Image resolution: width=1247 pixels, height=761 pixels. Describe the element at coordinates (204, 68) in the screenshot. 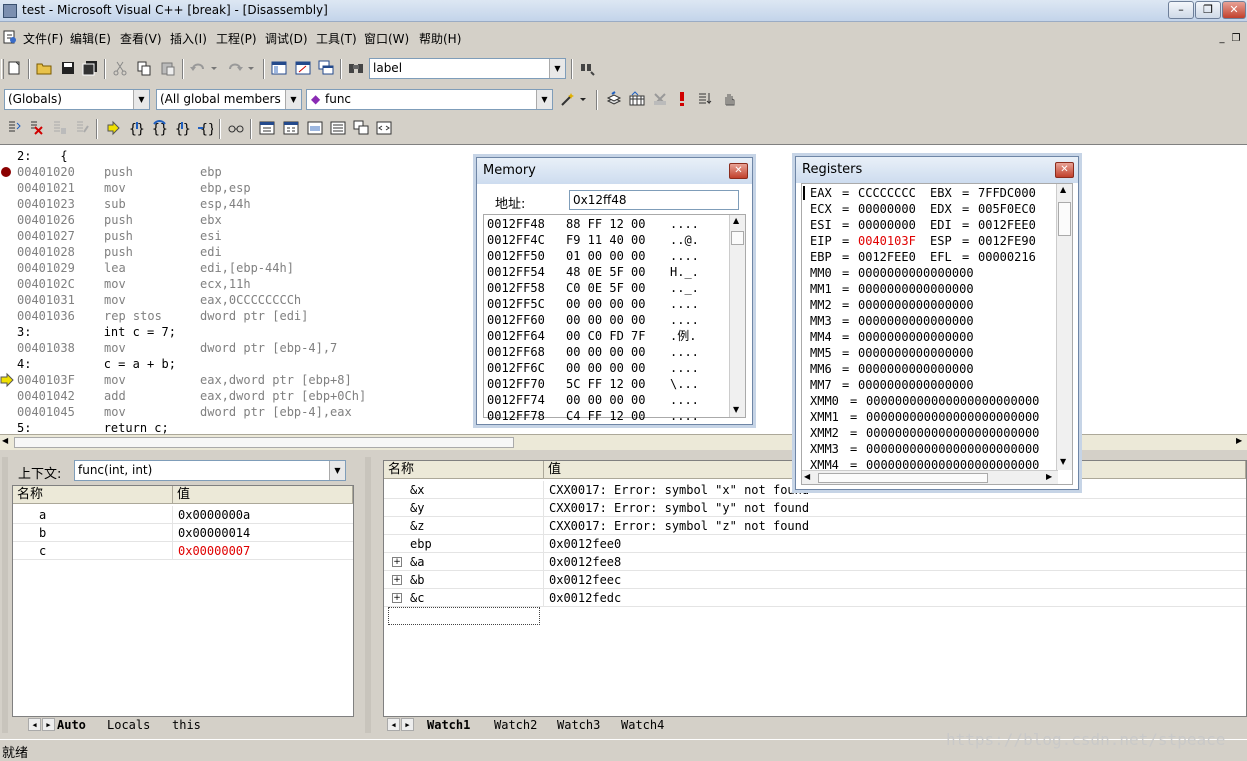

I see `undo-button` at that location.